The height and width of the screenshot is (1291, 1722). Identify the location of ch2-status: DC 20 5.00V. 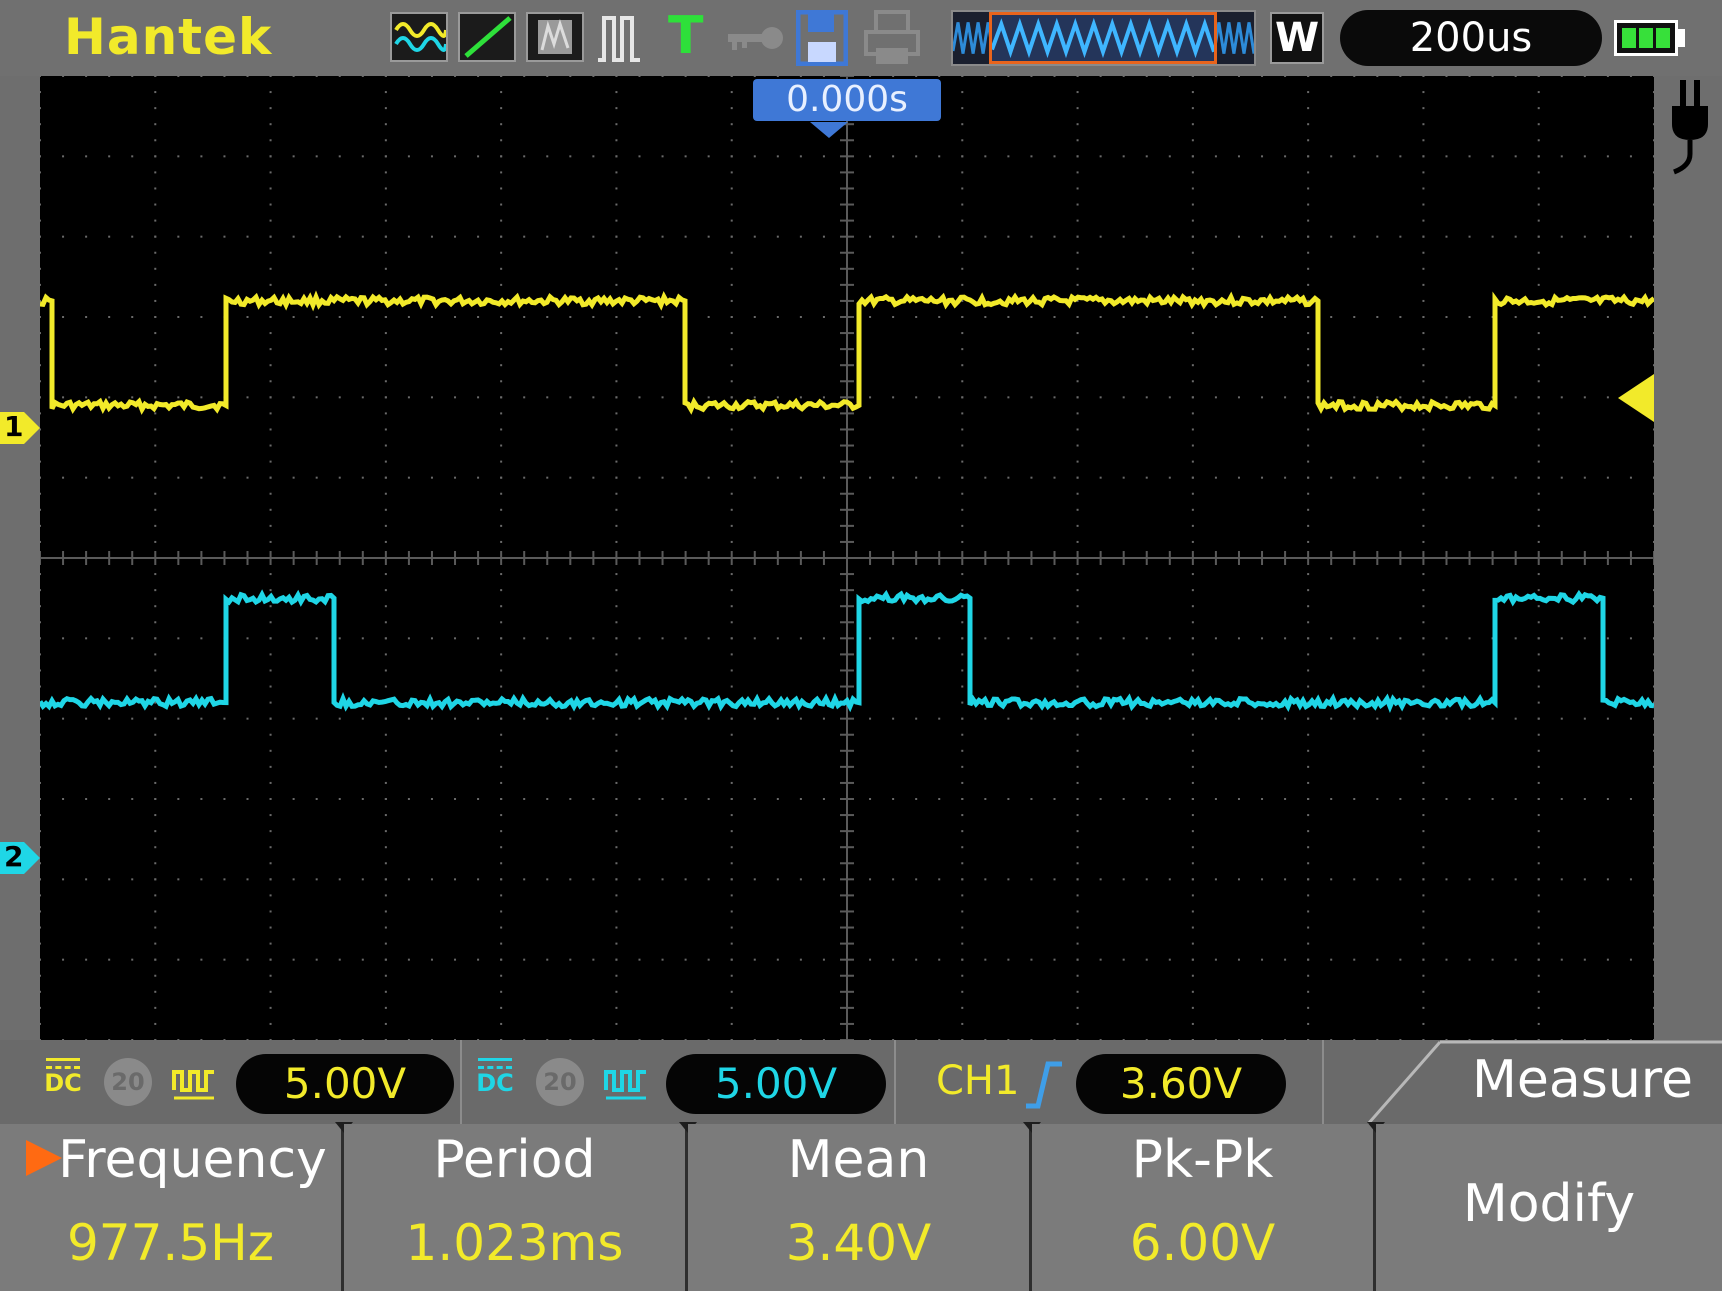
(677, 1082).